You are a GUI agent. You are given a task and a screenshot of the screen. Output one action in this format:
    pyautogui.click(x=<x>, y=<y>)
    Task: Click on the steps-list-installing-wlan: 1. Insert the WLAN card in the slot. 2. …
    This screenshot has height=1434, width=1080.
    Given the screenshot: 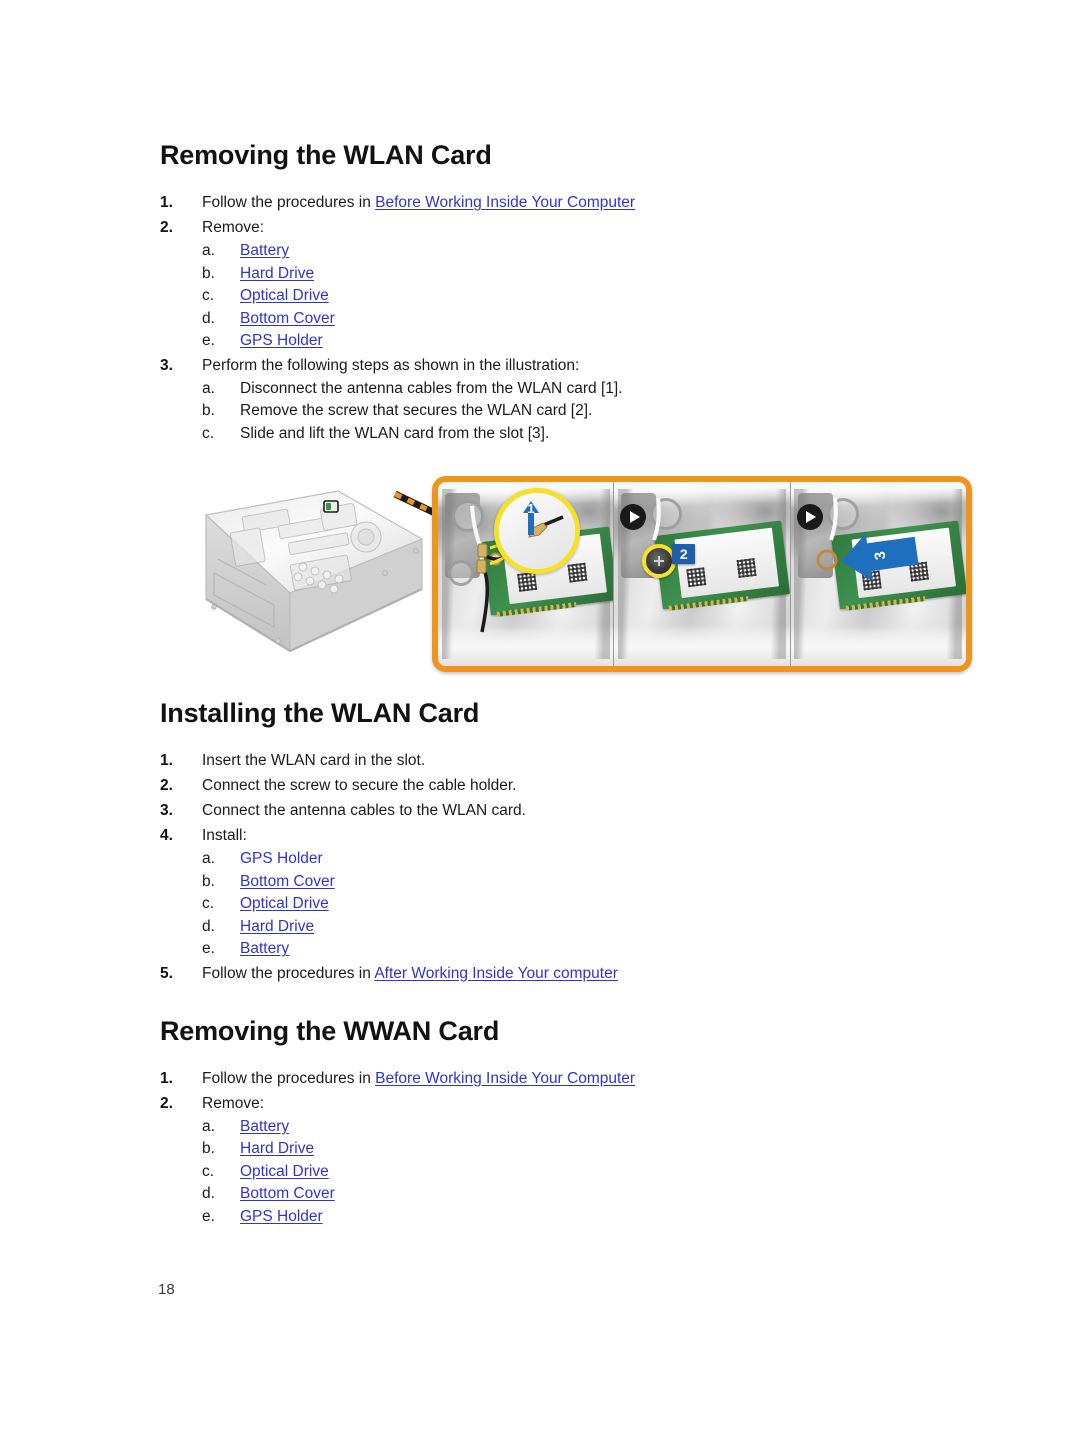 What is the action you would take?
    pyautogui.click(x=570, y=867)
    